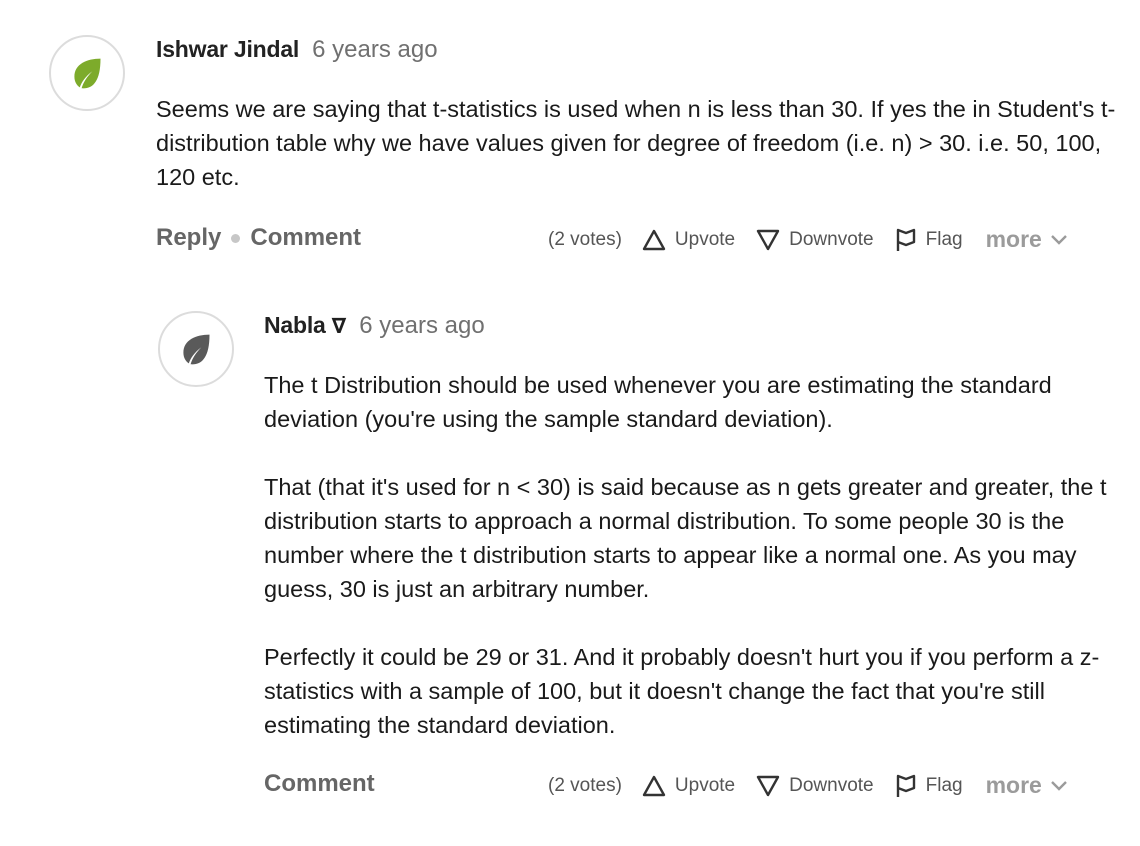 This screenshot has width=1140, height=846. Describe the element at coordinates (188, 238) in the screenshot. I see `reply-button: Reply` at that location.